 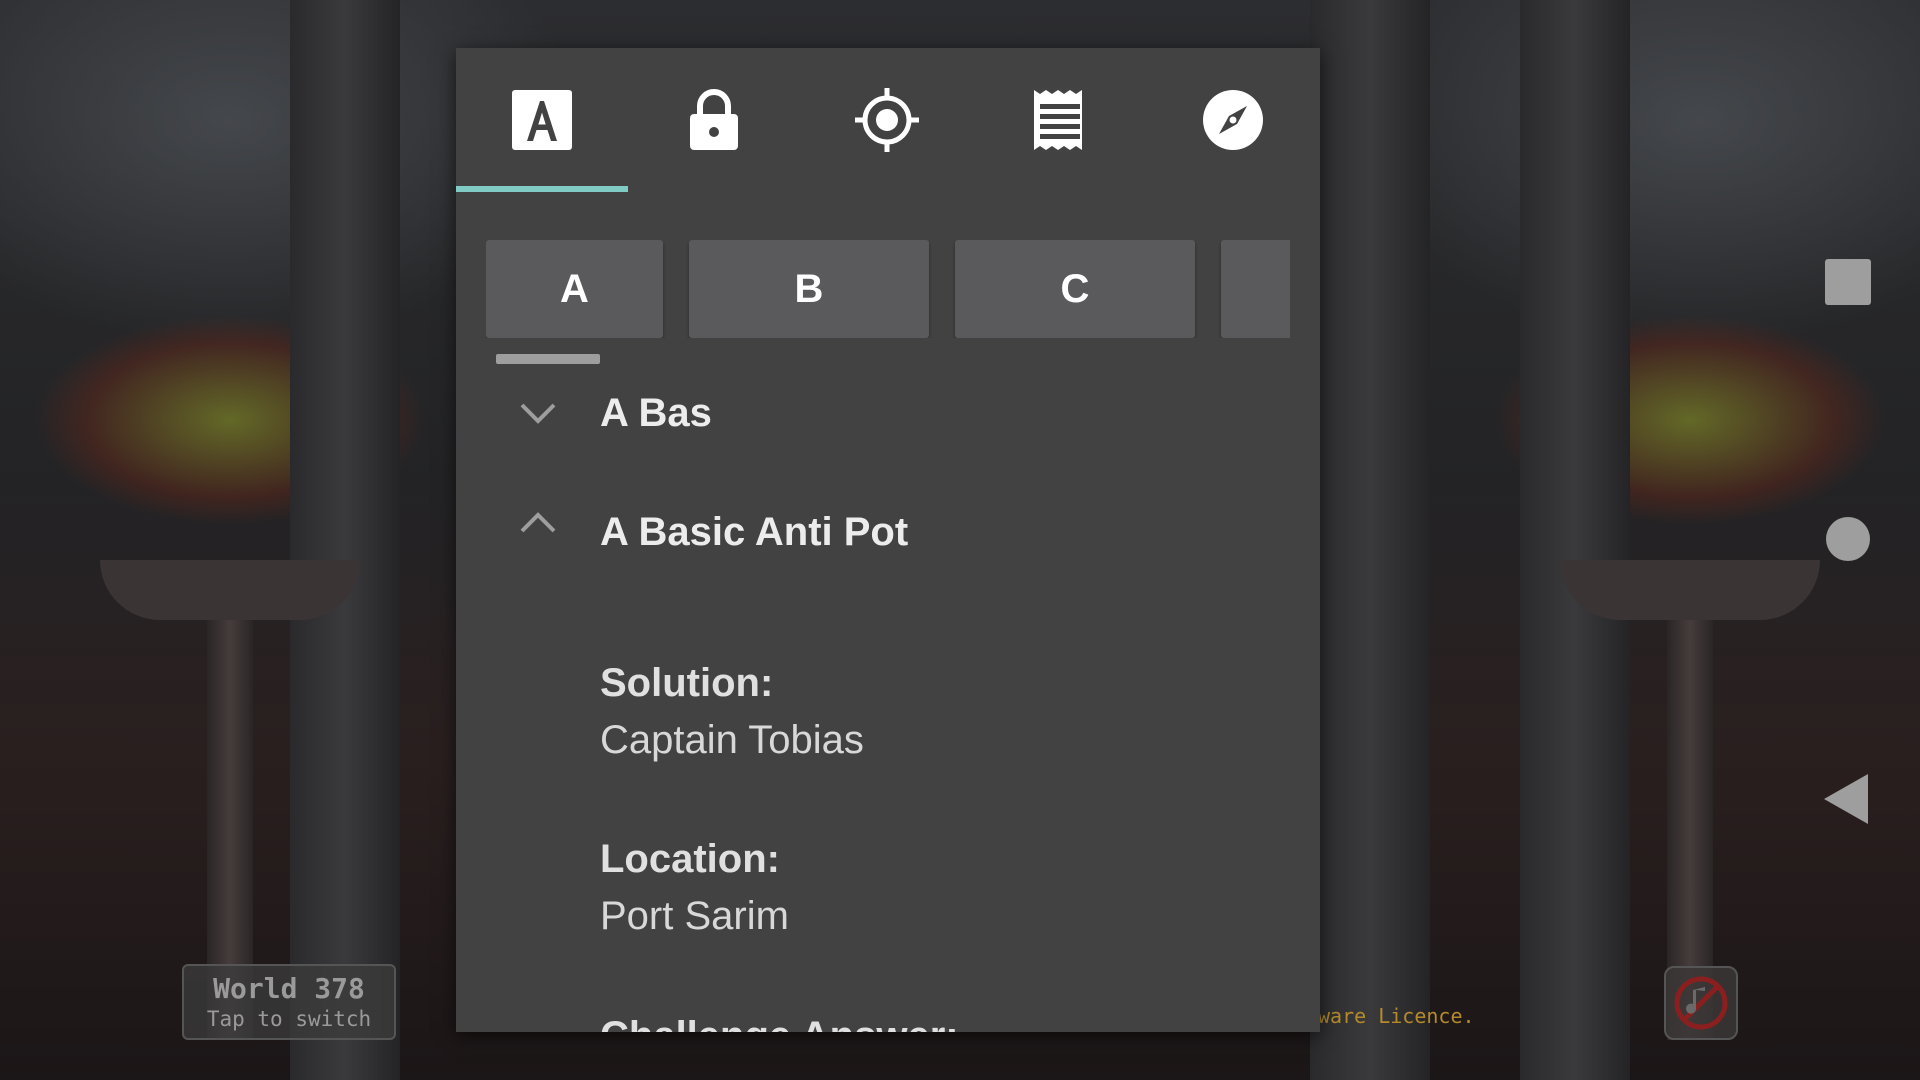 I want to click on challenge-answer-label: Challenge Answer:, so click(x=779, y=1023).